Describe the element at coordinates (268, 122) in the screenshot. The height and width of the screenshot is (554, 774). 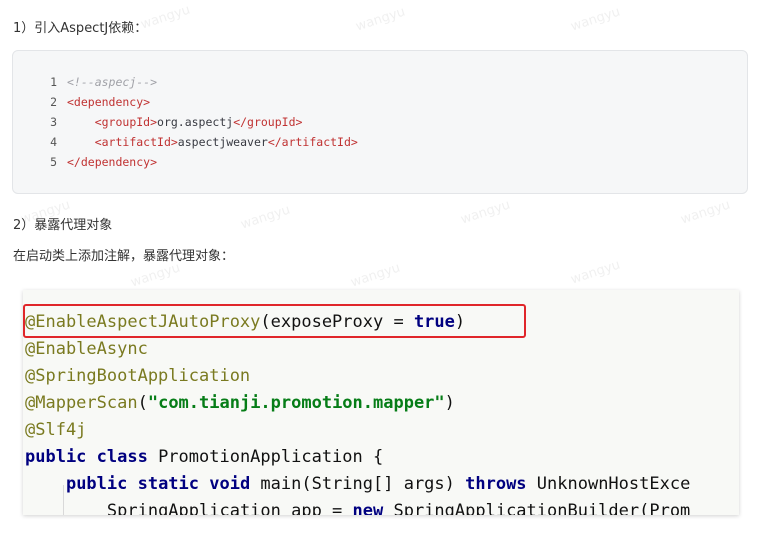
I see `xml-tag: </groupId>` at that location.